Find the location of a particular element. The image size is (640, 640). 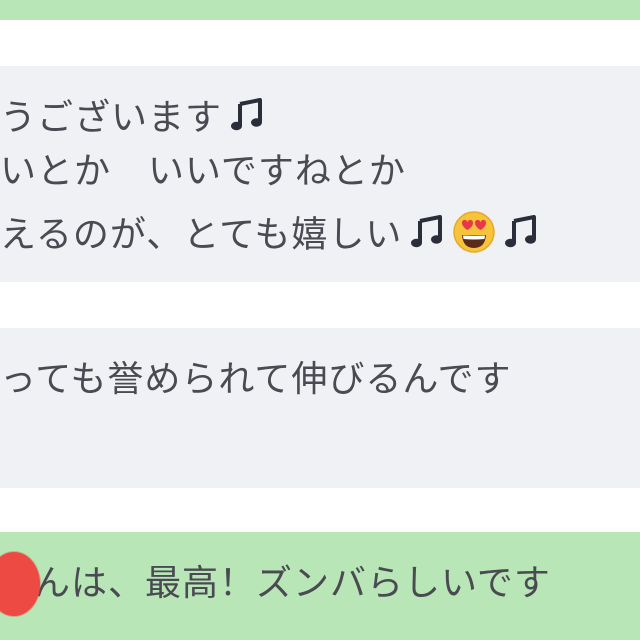

outgoing-message-bubble-top is located at coordinates (320, 10).